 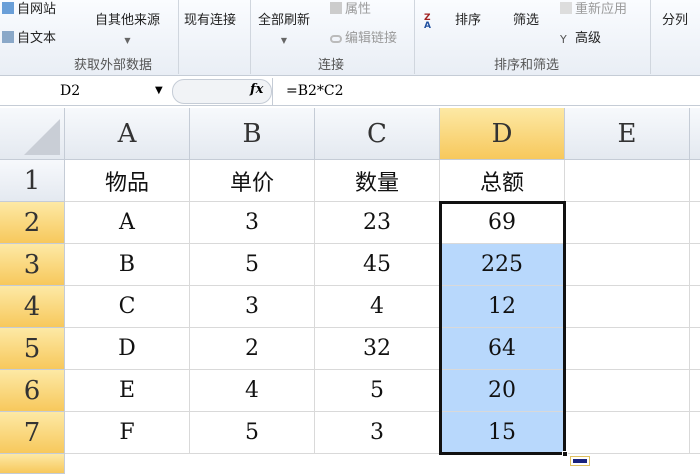 I want to click on sort-button: 排序, so click(x=468, y=18).